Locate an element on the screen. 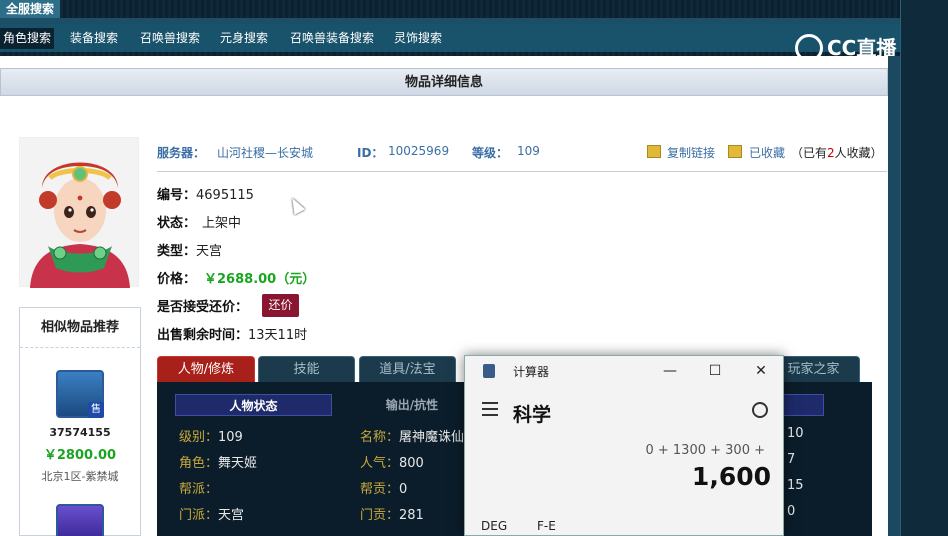 Image resolution: width=948 pixels, height=536 pixels. bargain-button: 还价 is located at coordinates (280, 305).